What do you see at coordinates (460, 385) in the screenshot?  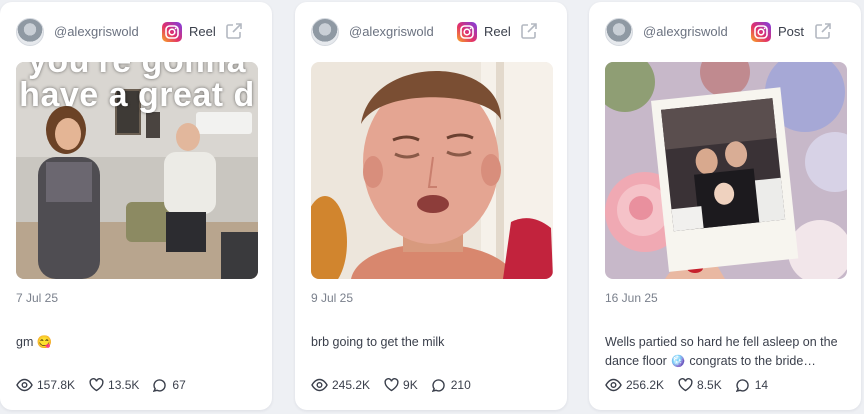 I see `comments-count: 210` at bounding box center [460, 385].